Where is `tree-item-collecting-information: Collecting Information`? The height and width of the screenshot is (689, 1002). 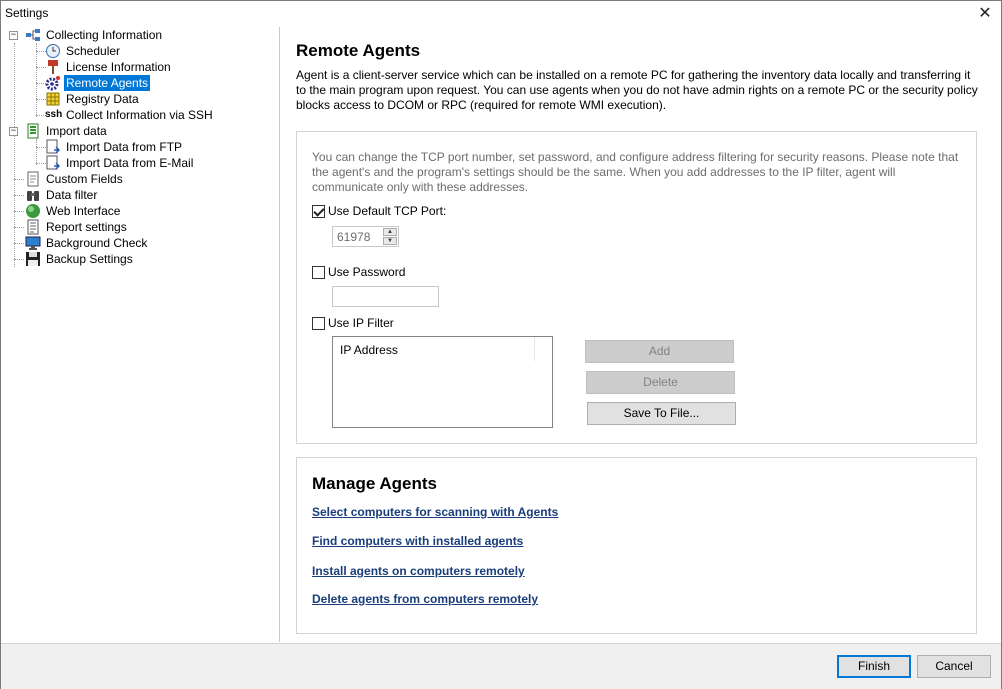
tree-item-collecting-information: Collecting Information is located at coordinates (94, 35).